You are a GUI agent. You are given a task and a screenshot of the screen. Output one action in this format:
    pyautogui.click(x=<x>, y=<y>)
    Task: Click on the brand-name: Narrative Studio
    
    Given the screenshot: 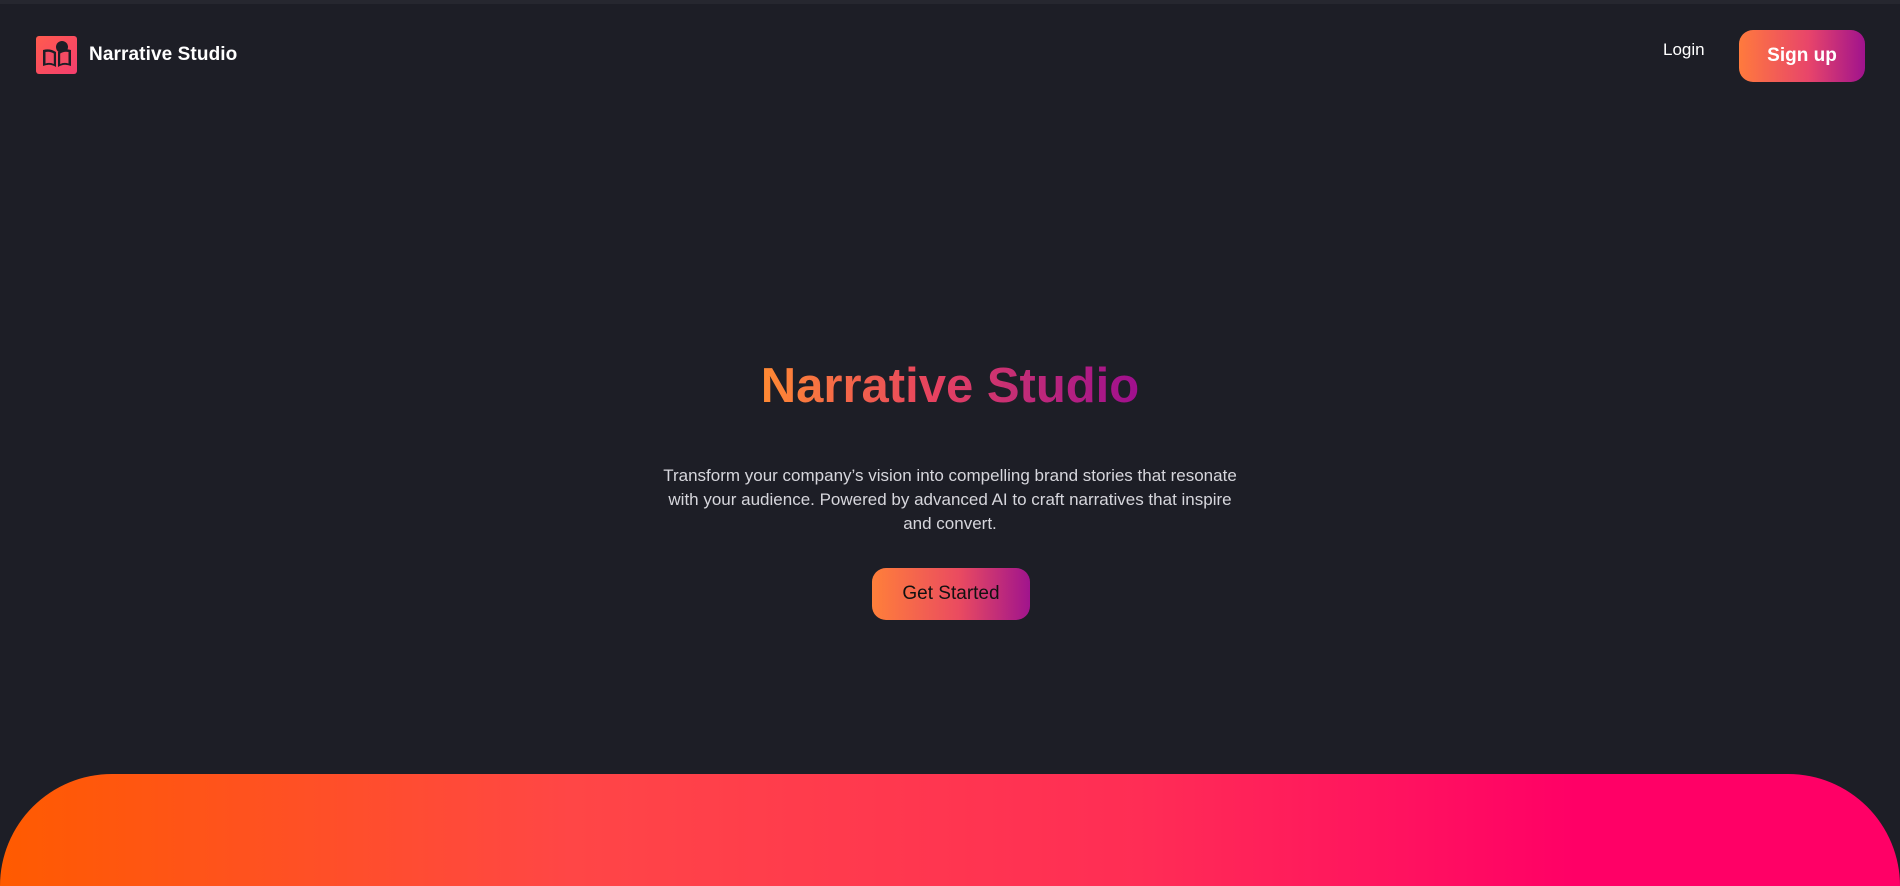 What is the action you would take?
    pyautogui.click(x=163, y=54)
    